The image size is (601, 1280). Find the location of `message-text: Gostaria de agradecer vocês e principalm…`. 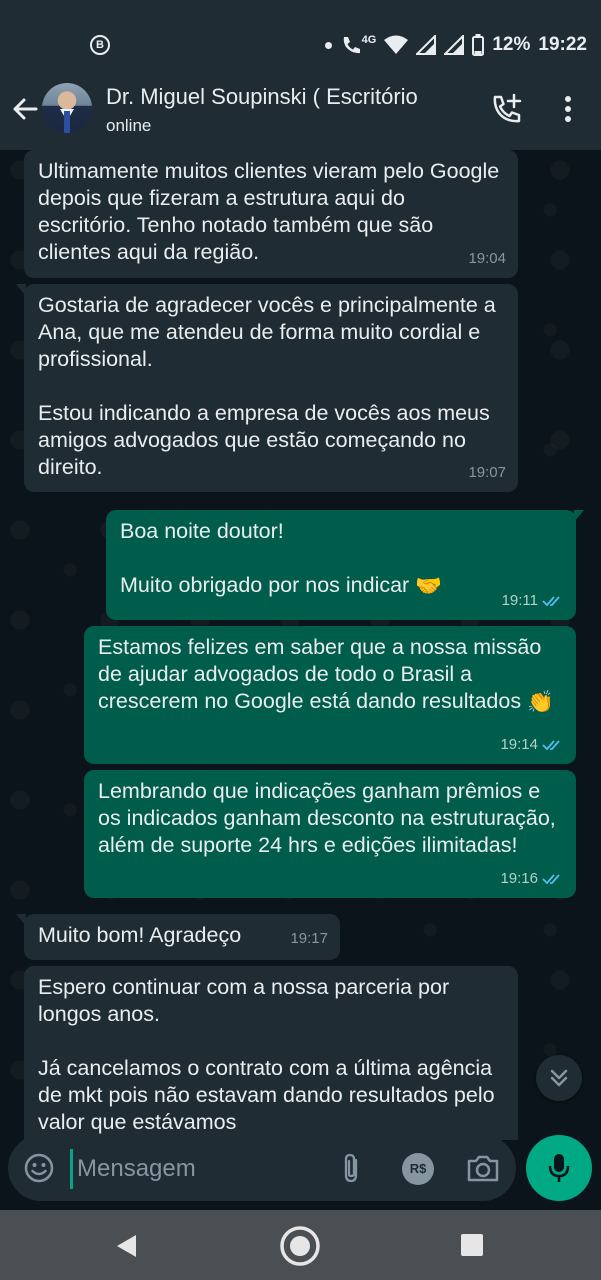

message-text: Gostaria de agradecer vocês e principalm… is located at coordinates (267, 386).